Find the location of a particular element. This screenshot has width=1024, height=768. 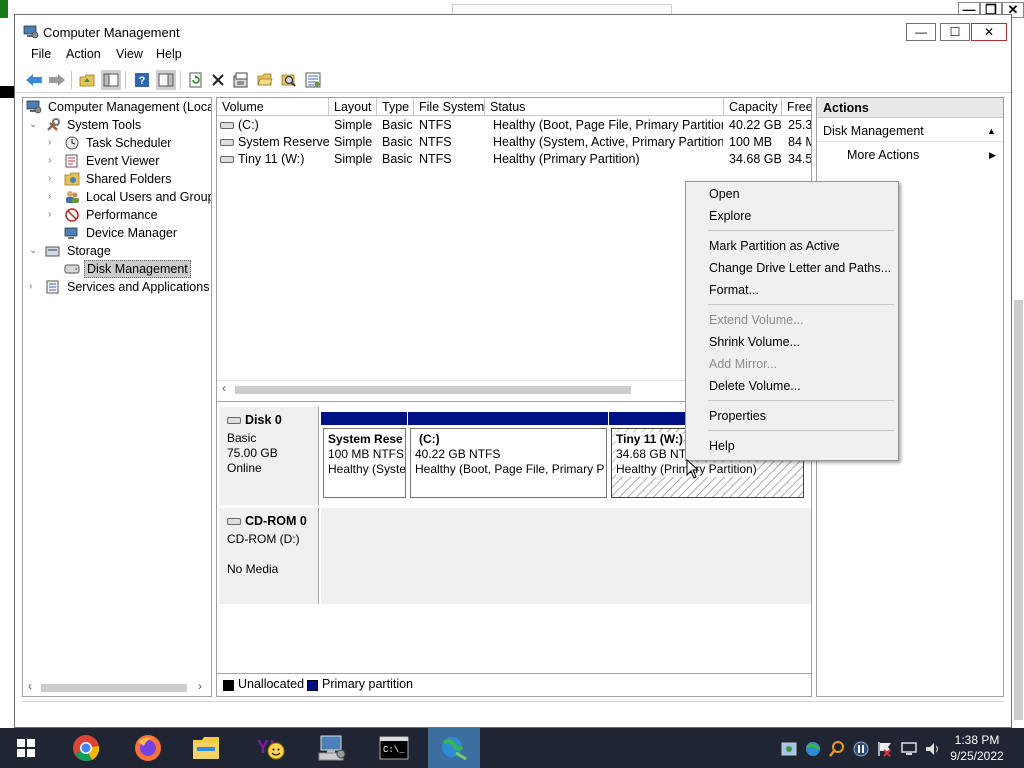

column-header-layout: Layout is located at coordinates (353, 107).